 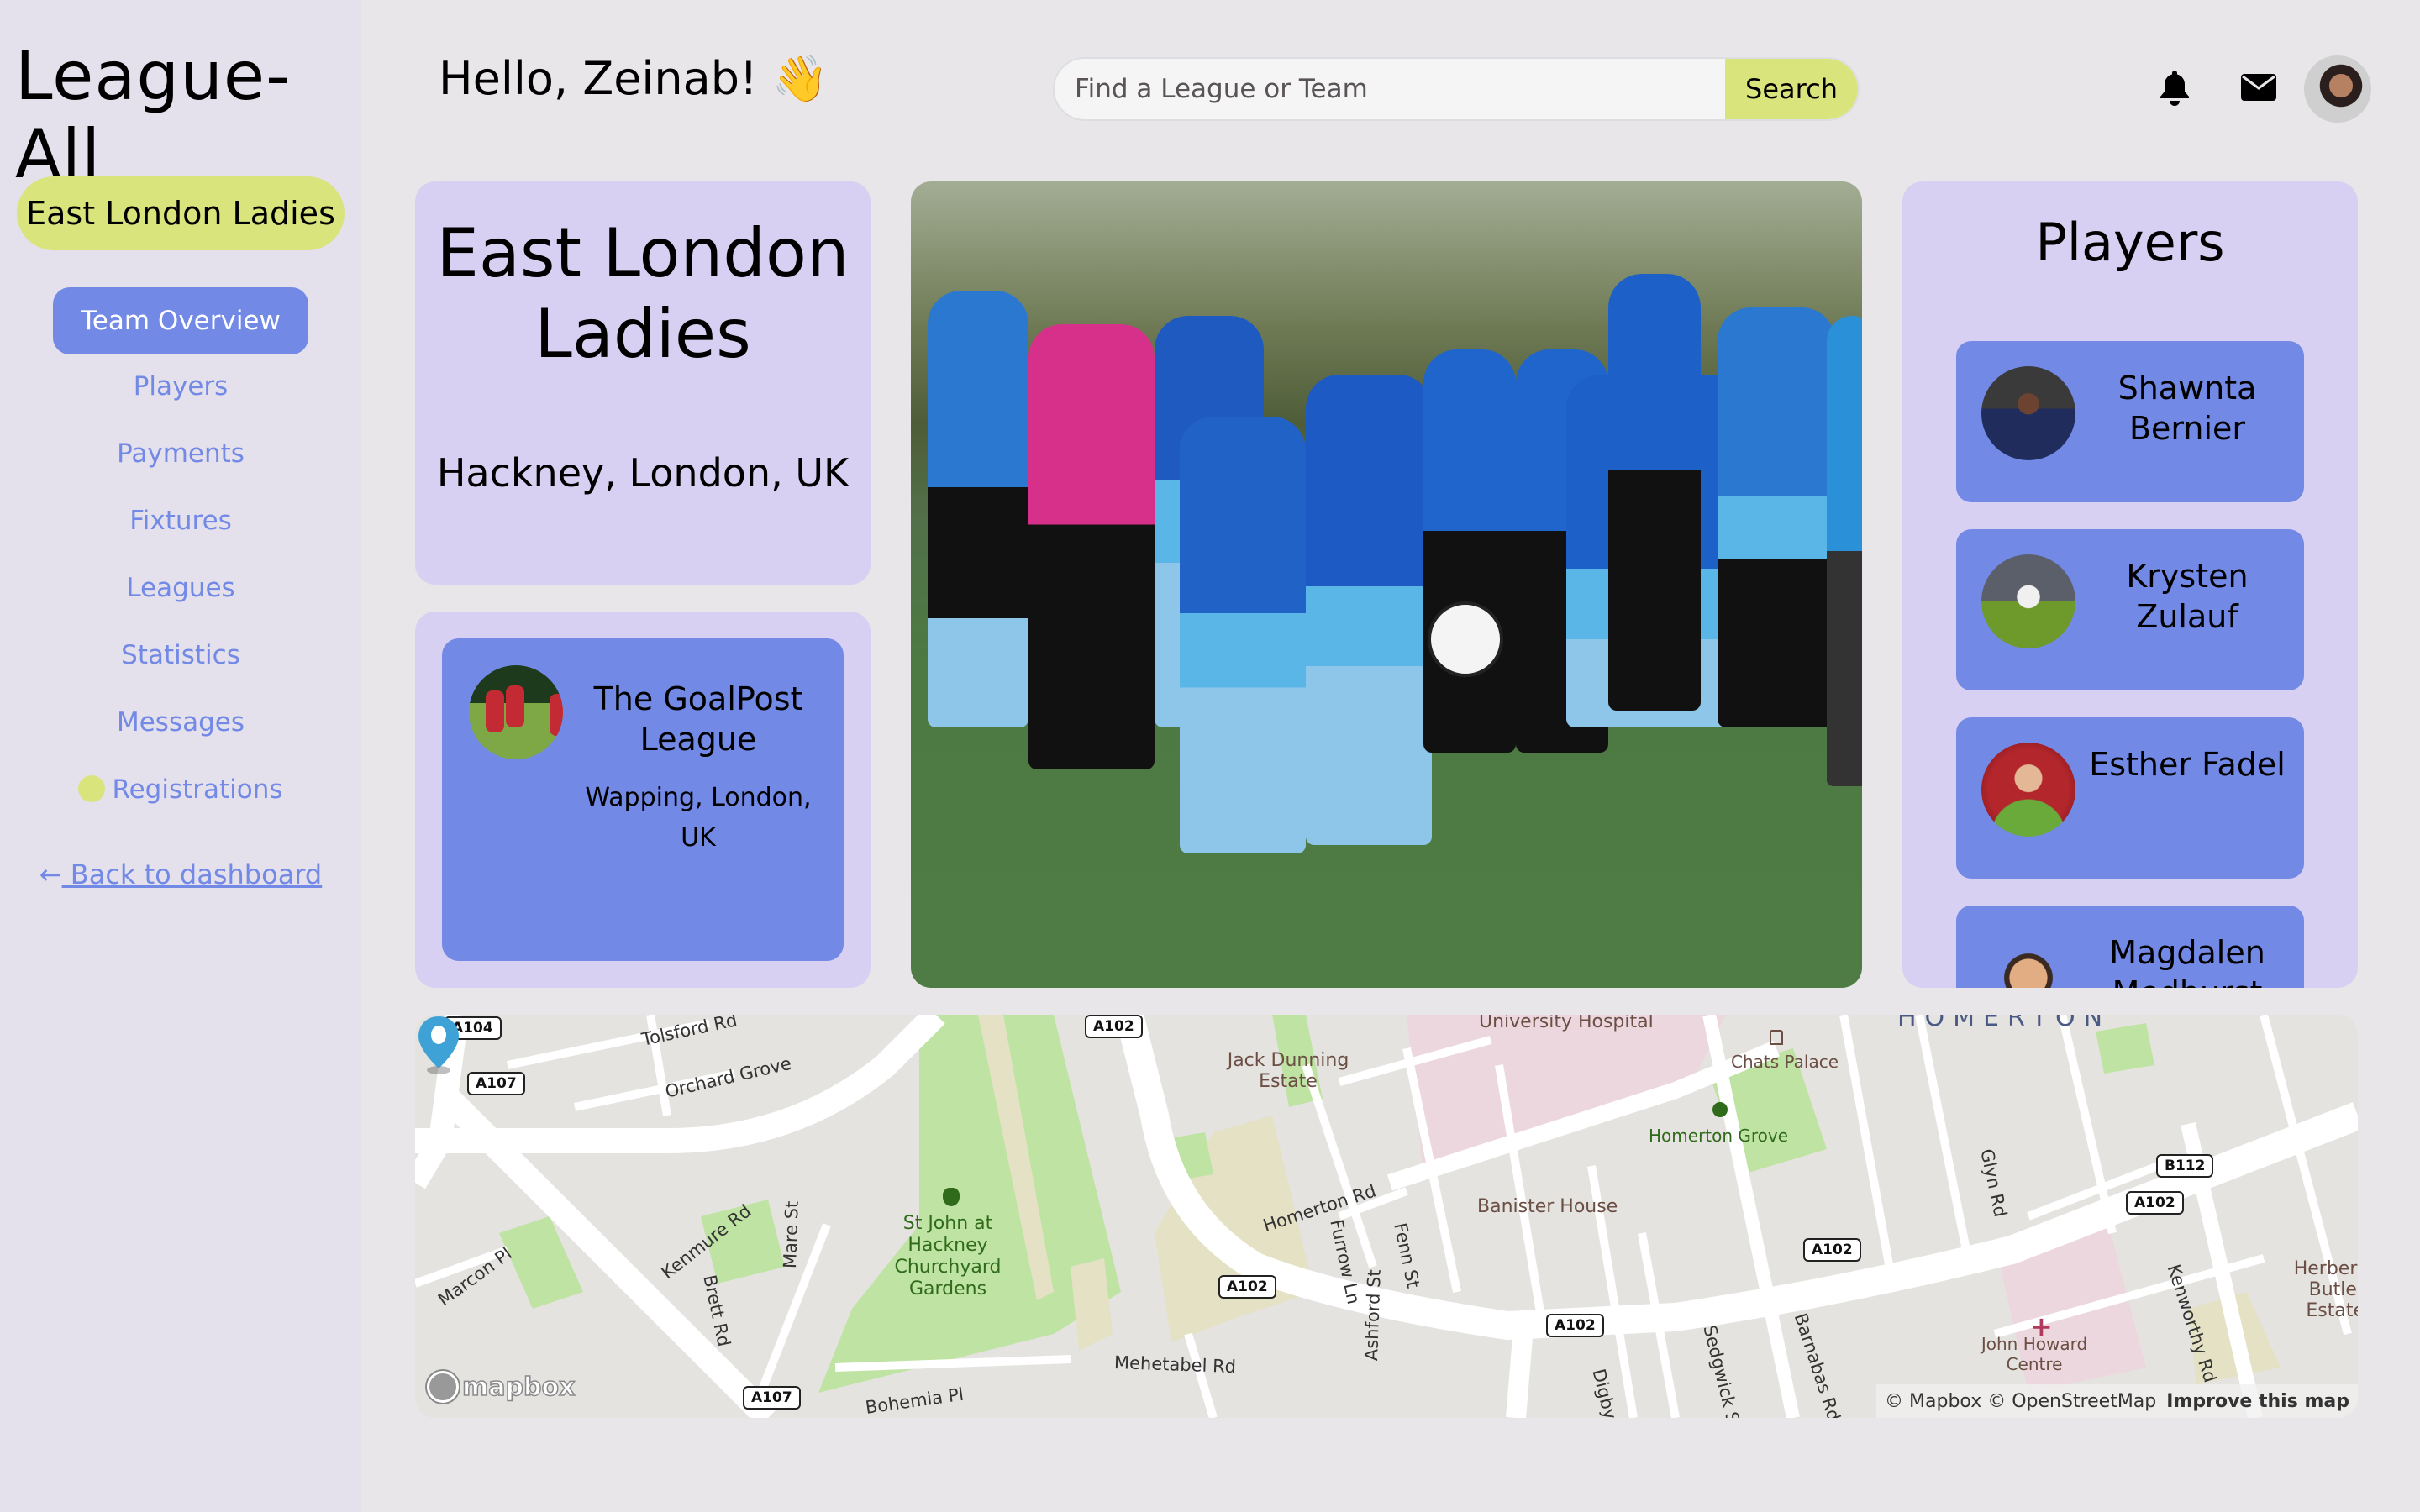 What do you see at coordinates (2337, 89) in the screenshot?
I see `user-avatar` at bounding box center [2337, 89].